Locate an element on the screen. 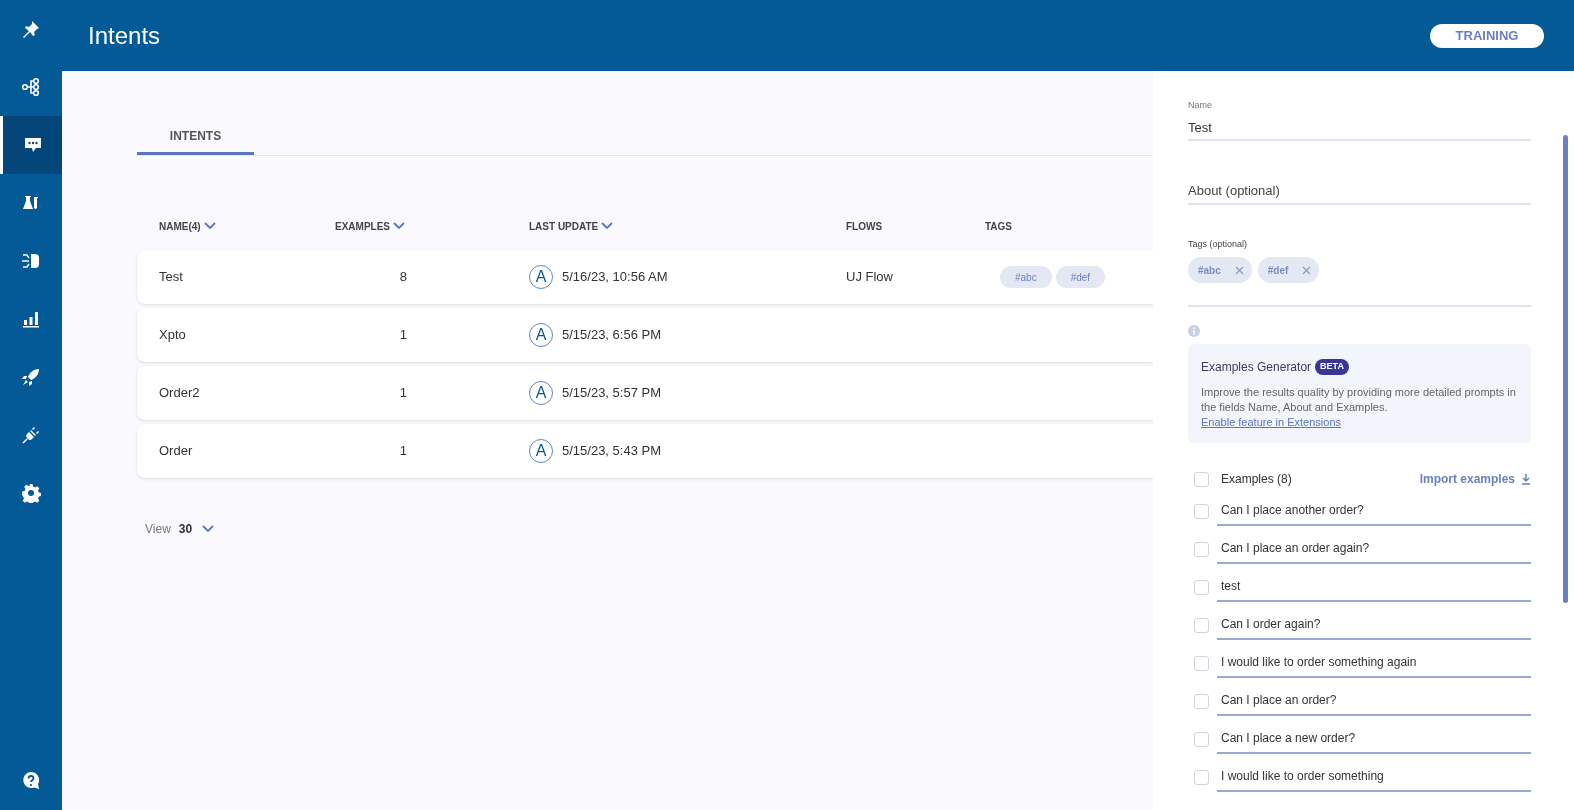  example-field: Can I place an order? is located at coordinates (1374, 701).